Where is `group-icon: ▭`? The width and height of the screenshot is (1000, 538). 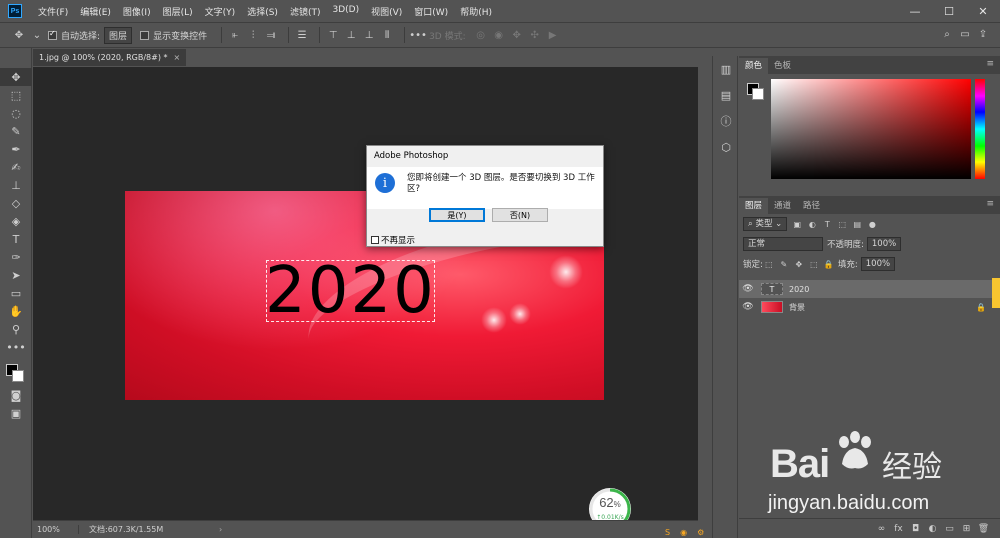
group-icon: ▭ is located at coordinates (949, 529).